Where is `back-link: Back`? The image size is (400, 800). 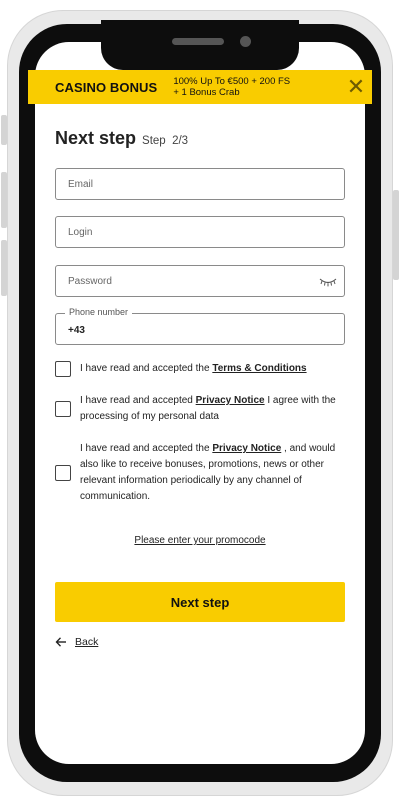 back-link: Back is located at coordinates (76, 642).